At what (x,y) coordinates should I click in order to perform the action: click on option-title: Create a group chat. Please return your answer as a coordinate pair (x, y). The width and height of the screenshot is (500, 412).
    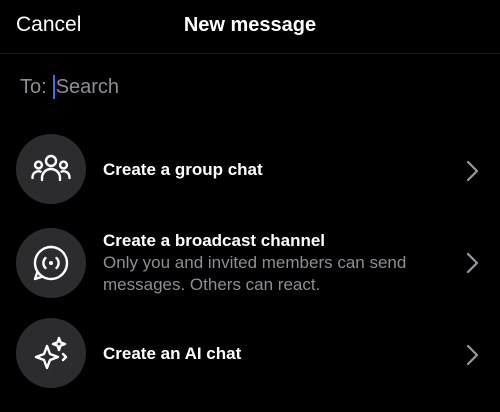
    Looking at the image, I should click on (183, 169).